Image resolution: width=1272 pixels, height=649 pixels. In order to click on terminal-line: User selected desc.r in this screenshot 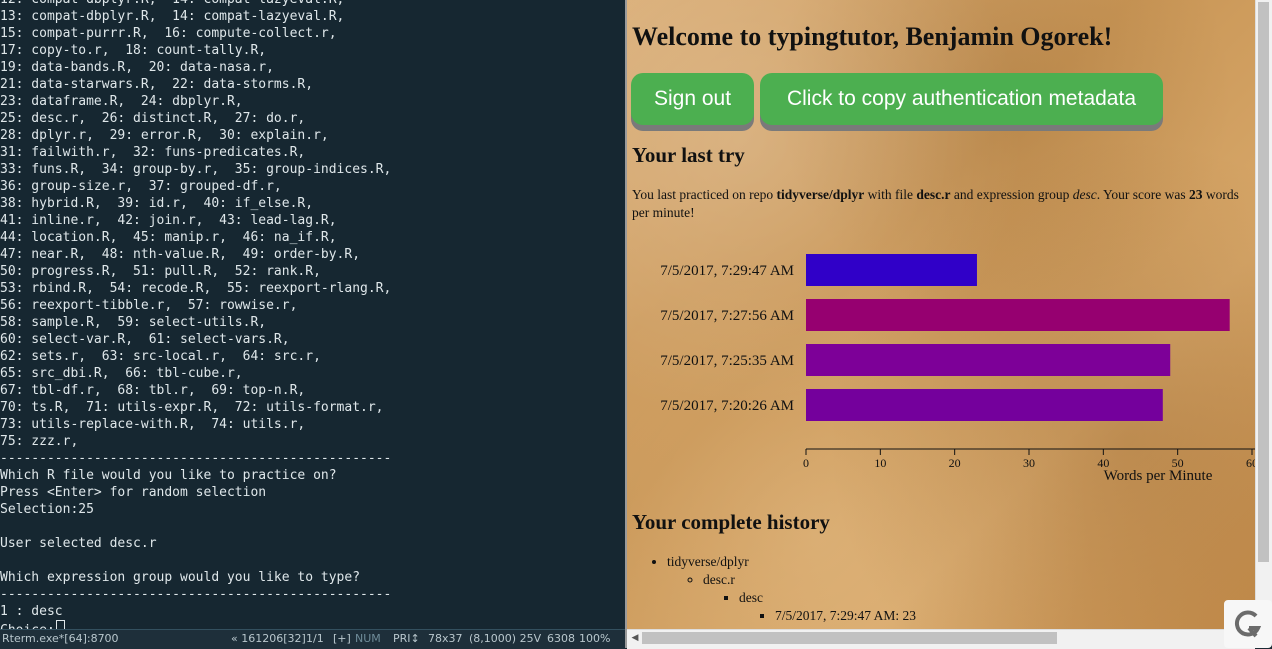, I will do `click(78, 543)`.